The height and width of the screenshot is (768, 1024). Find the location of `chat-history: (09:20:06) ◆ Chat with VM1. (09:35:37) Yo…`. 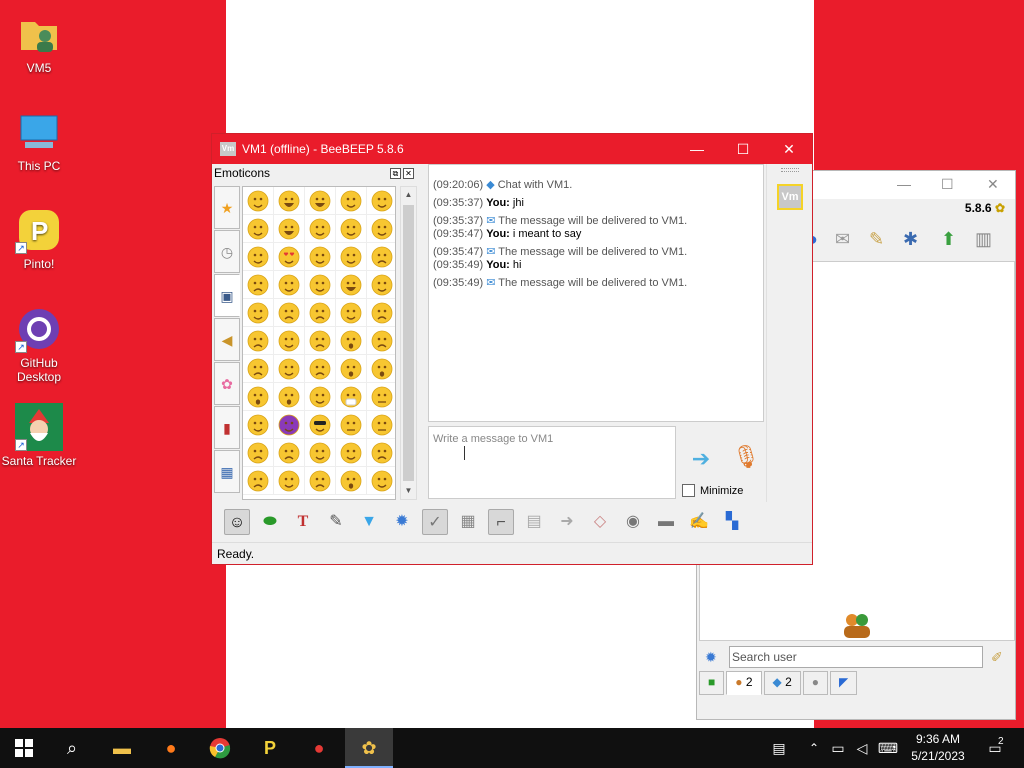

chat-history: (09:20:06) ◆ Chat with VM1. (09:35:37) Yo… is located at coordinates (596, 293).